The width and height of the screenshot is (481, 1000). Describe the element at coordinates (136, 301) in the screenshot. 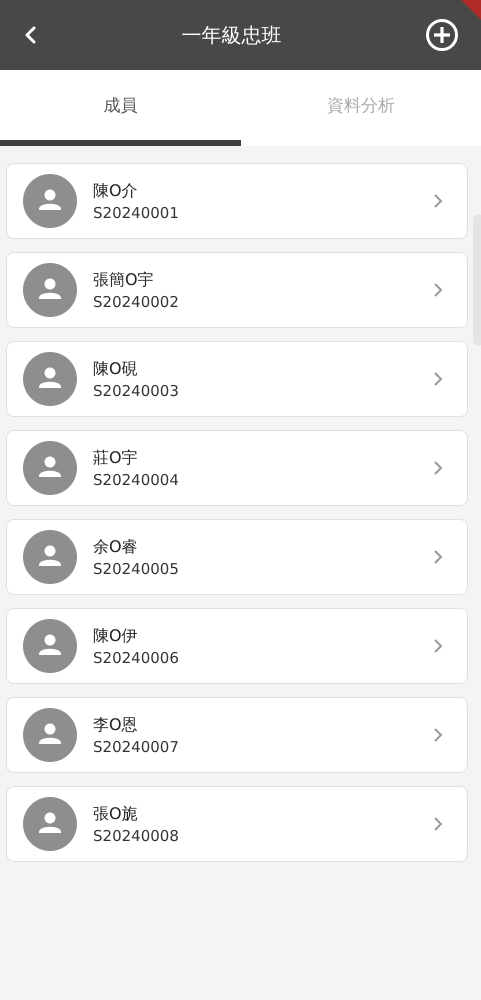

I see `student-id: S20240002` at that location.